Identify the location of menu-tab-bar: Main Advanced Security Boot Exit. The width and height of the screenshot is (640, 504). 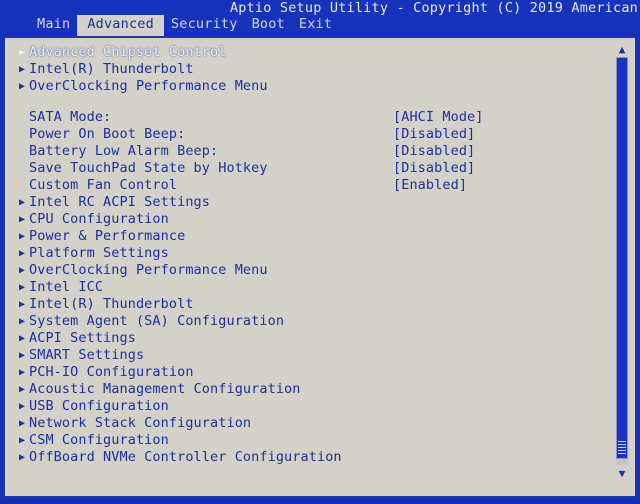
(320, 25).